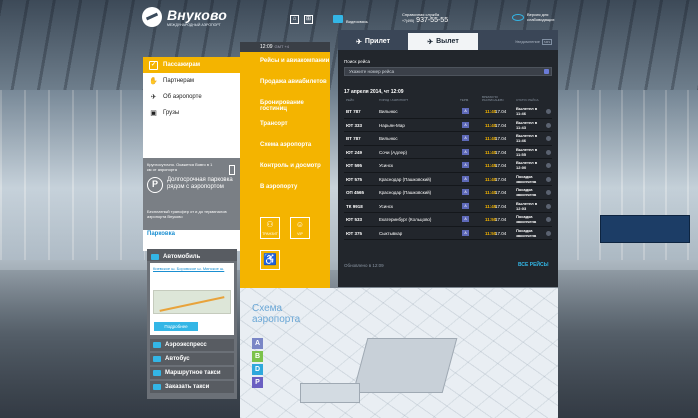  Describe the element at coordinates (393, 152) in the screenshot. I see `flight-city: Сочи (Адлер)` at that location.